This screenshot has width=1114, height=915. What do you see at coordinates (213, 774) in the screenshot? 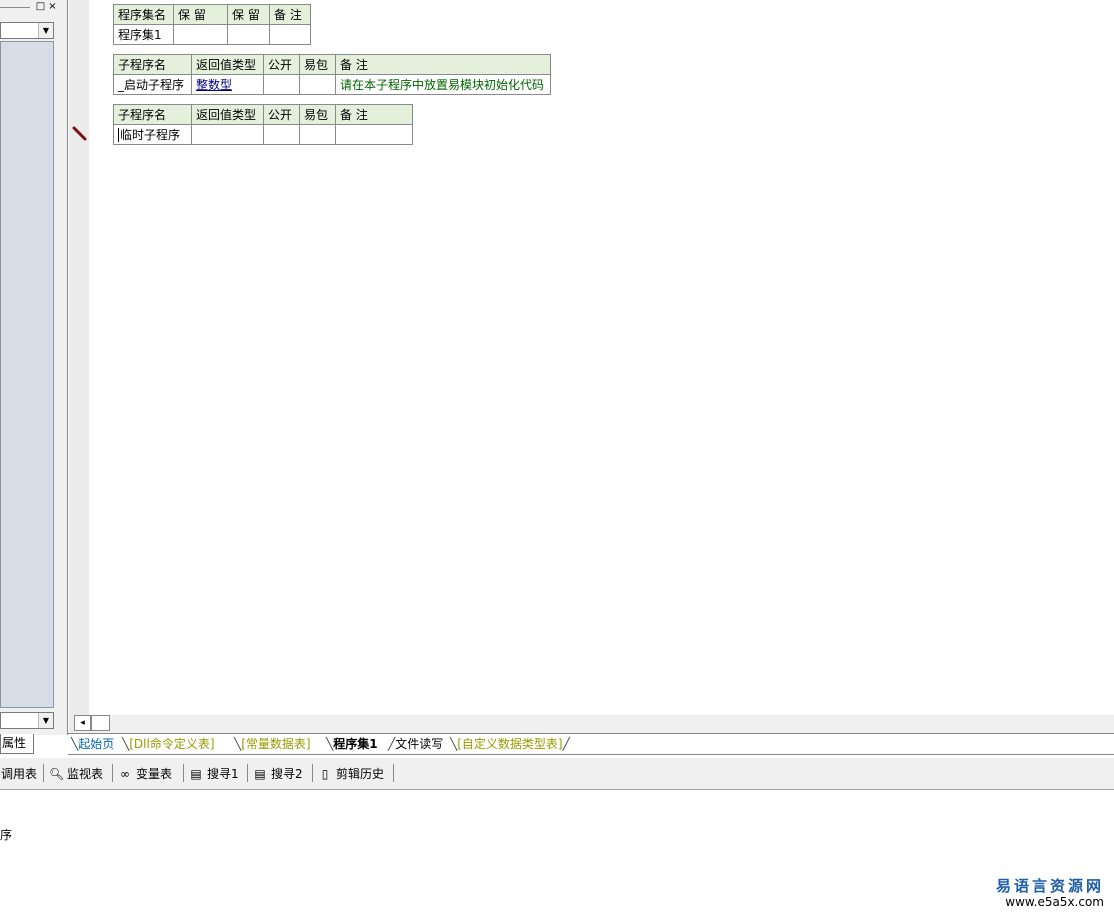
I see `tool-search-1: ▤ 搜寻1` at bounding box center [213, 774].